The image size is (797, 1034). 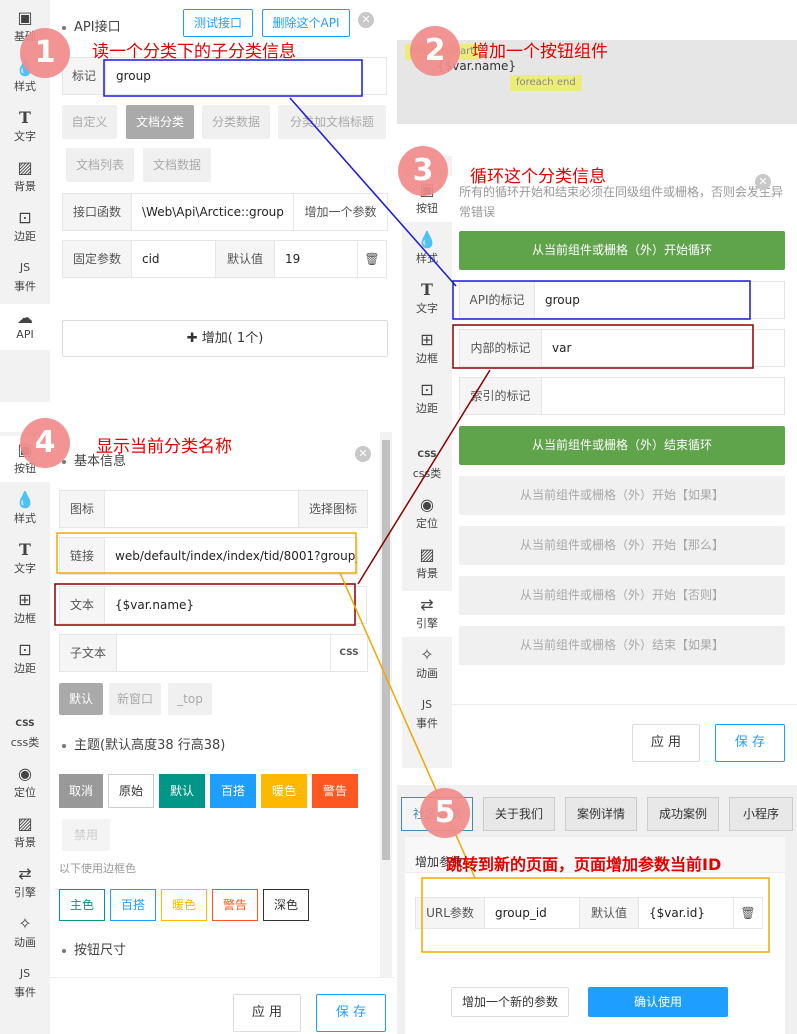 I want to click on text-input: {$var.name}, so click(x=235, y=605).